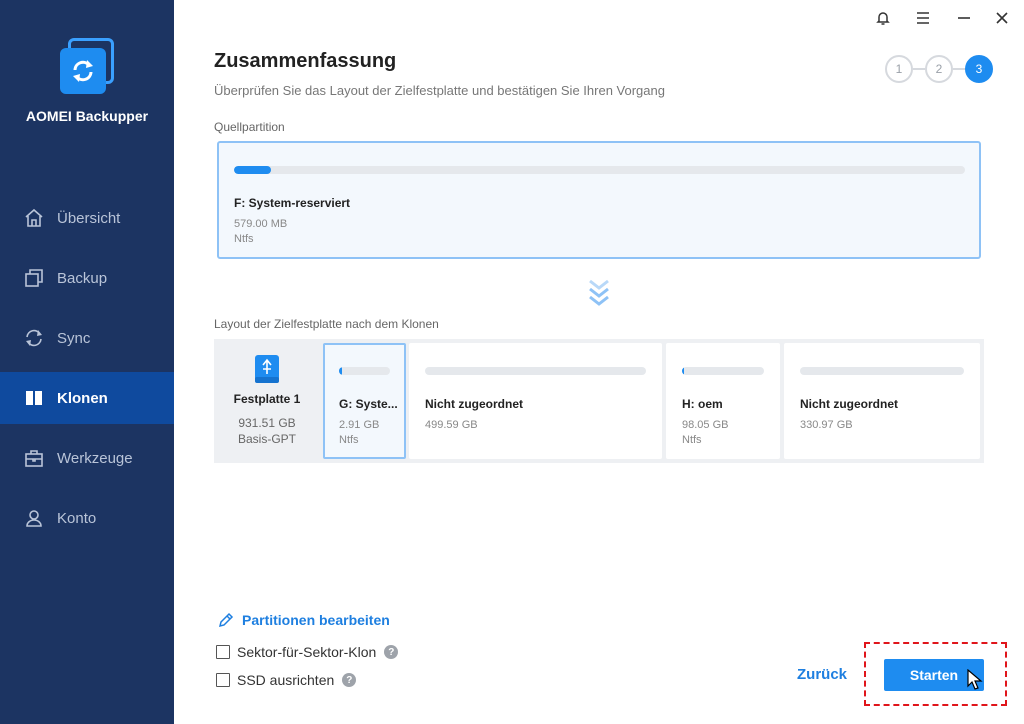  I want to click on sidebar-item-label: Übersicht, so click(89, 218).